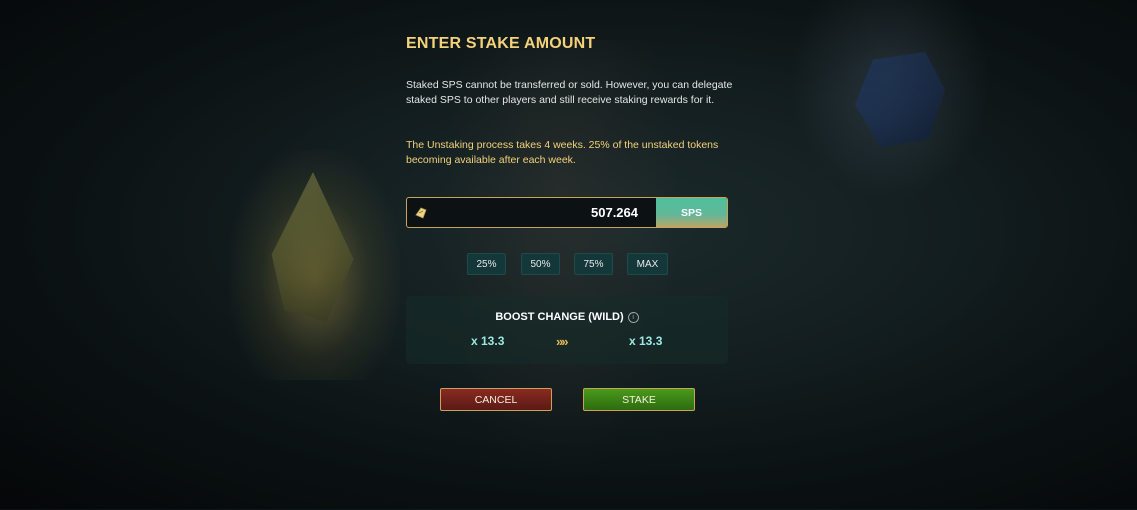 This screenshot has height=510, width=1137. What do you see at coordinates (639, 399) in the screenshot?
I see `stake-button: STAKE` at bounding box center [639, 399].